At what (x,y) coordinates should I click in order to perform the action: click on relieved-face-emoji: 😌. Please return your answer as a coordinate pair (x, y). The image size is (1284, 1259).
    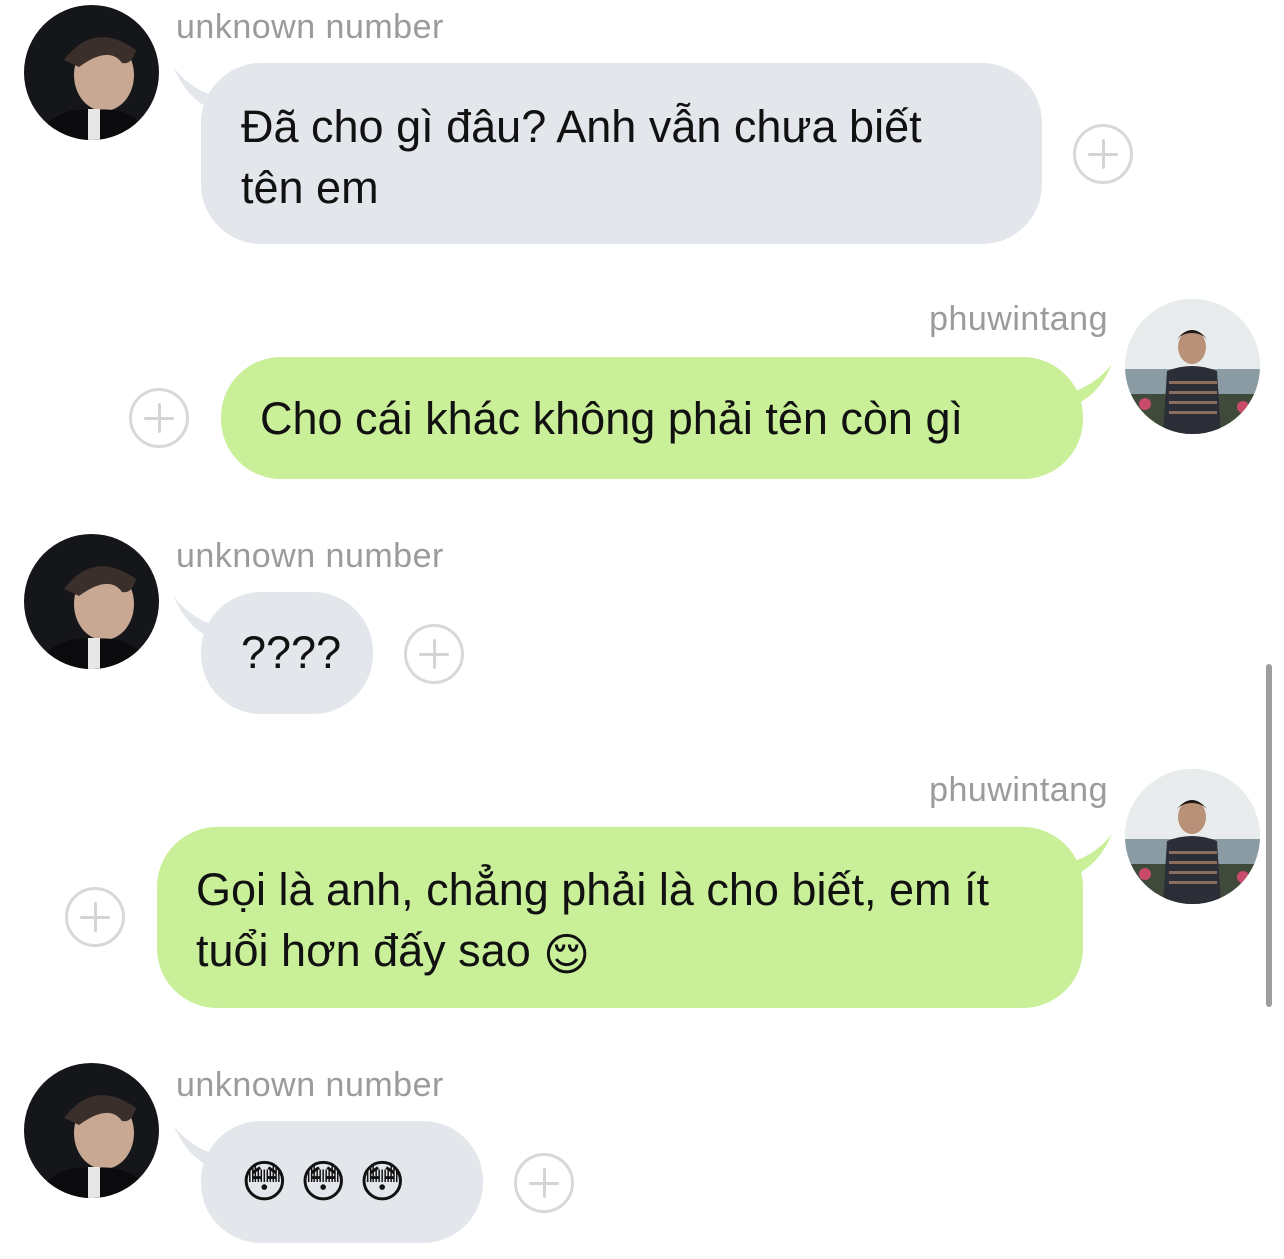
    Looking at the image, I should click on (567, 954).